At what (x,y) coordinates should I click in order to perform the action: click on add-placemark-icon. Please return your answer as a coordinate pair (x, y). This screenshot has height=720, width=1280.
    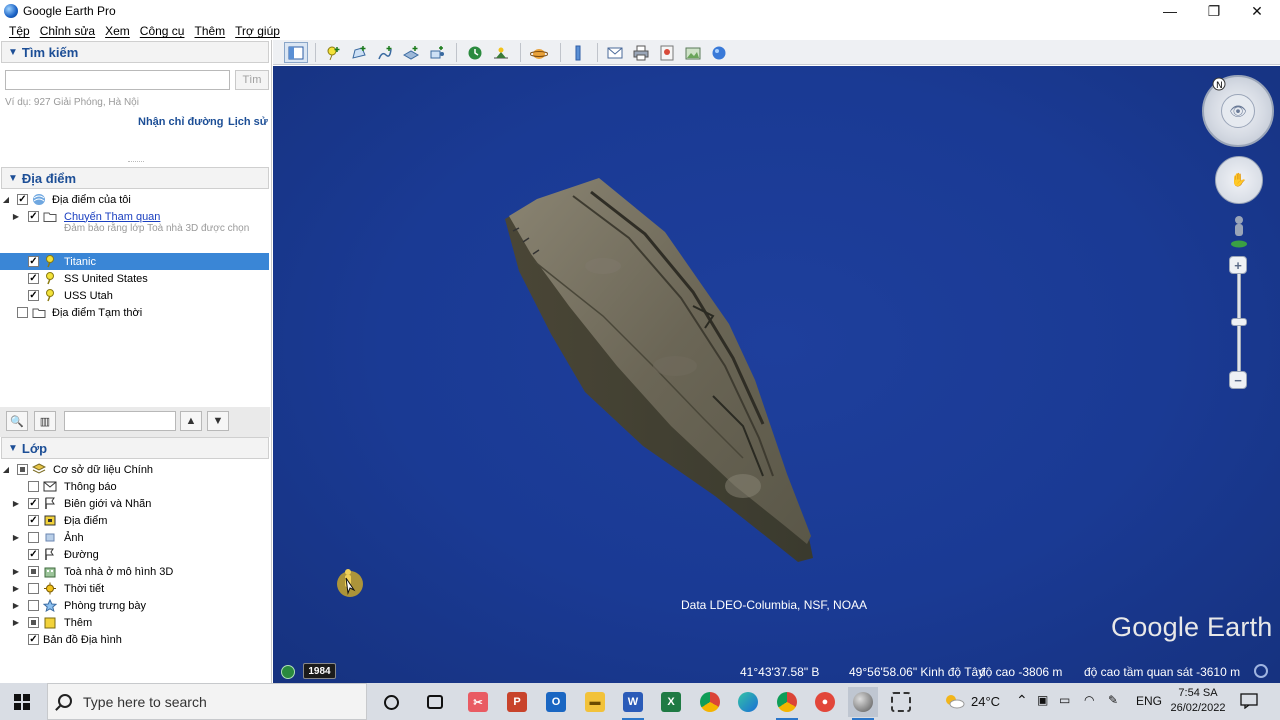
    Looking at the image, I should click on (333, 52).